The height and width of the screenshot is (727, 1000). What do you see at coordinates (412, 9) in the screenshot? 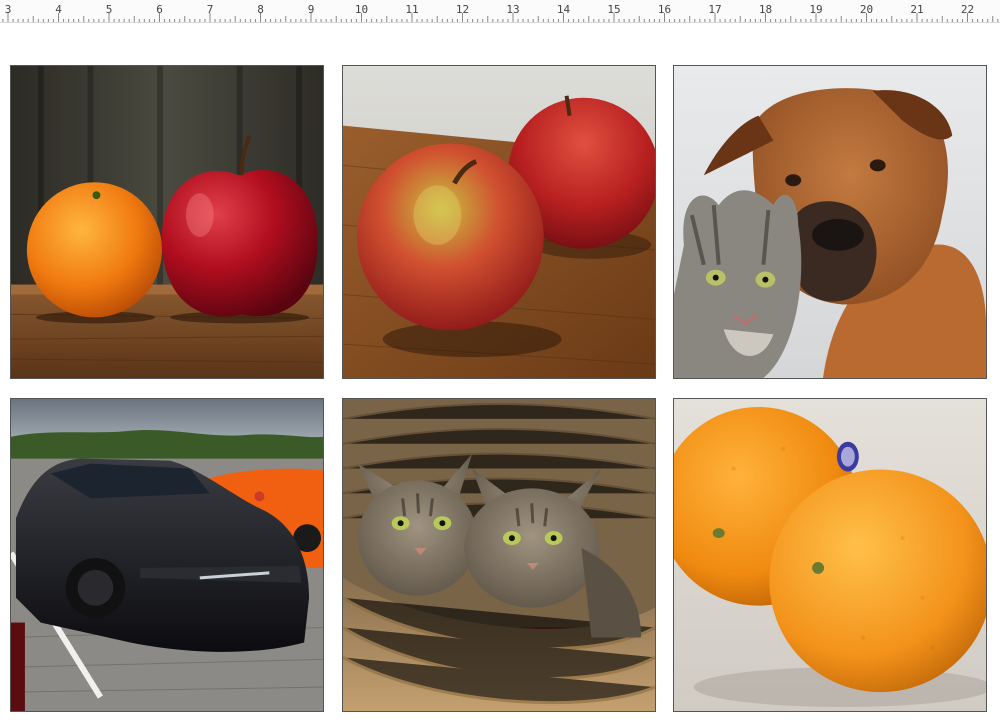
I see `ruler-number: 11` at bounding box center [412, 9].